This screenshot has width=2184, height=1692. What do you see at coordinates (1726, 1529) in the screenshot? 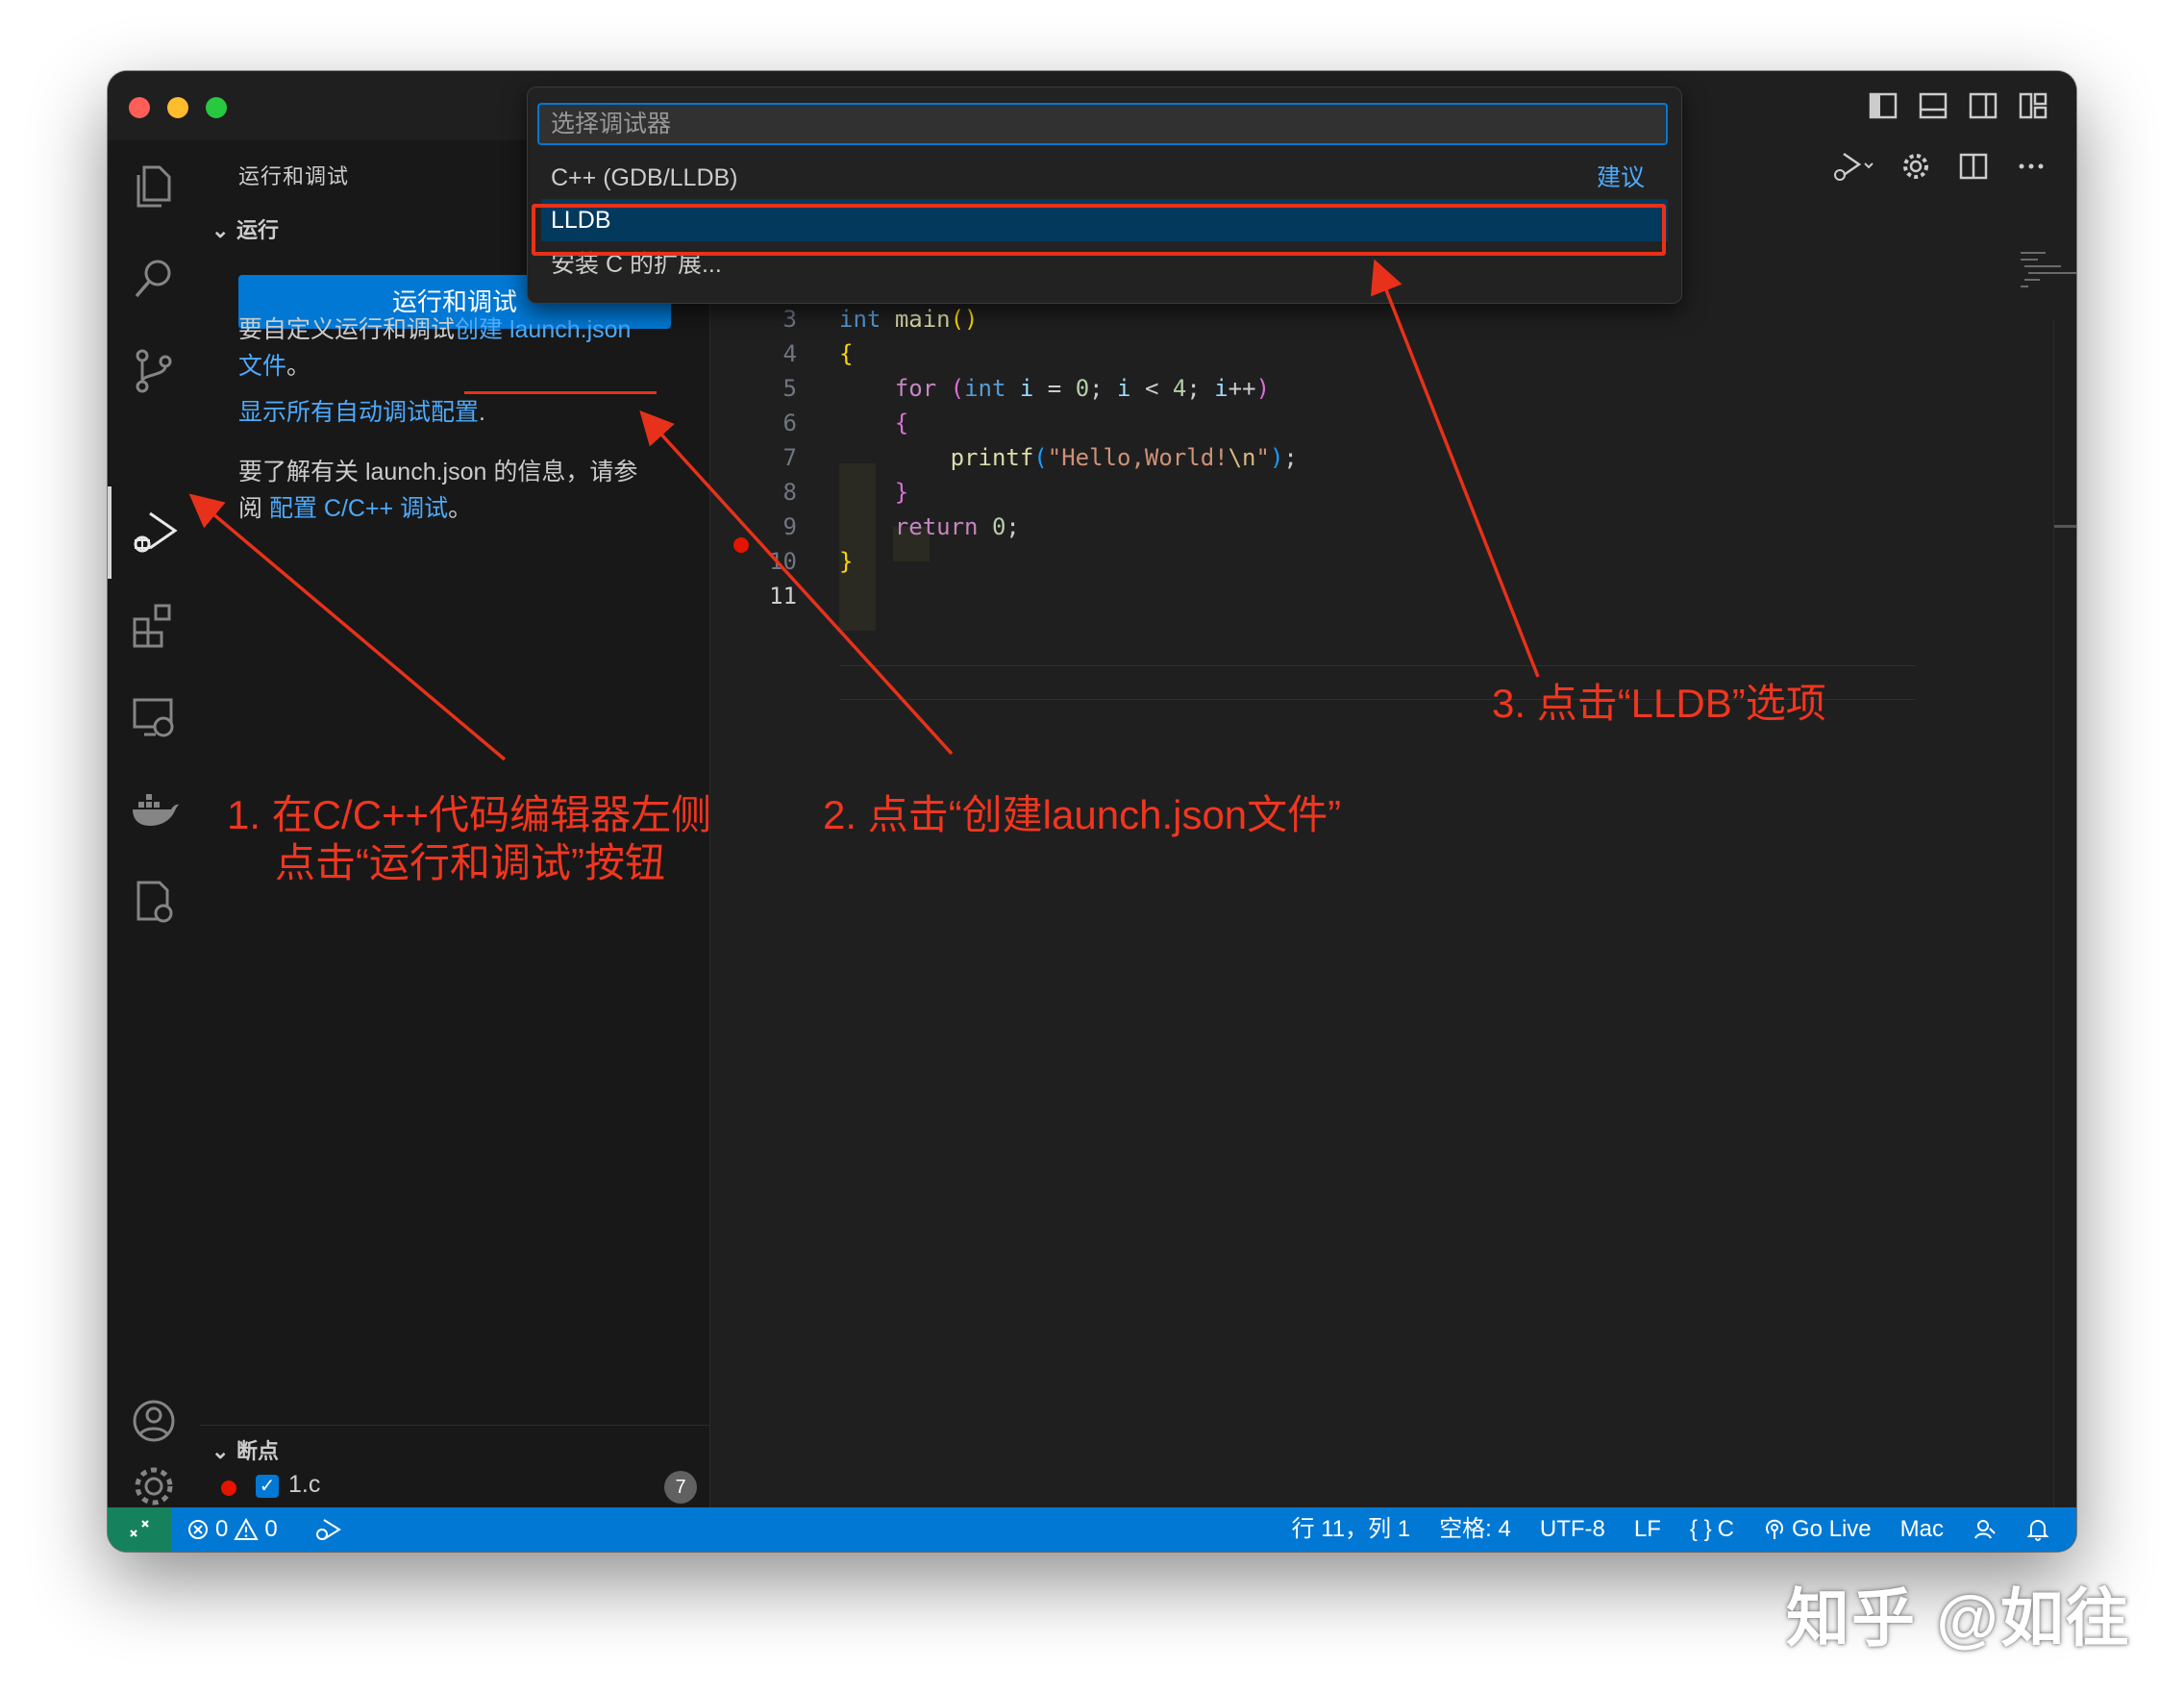
I see `language-label: C` at bounding box center [1726, 1529].